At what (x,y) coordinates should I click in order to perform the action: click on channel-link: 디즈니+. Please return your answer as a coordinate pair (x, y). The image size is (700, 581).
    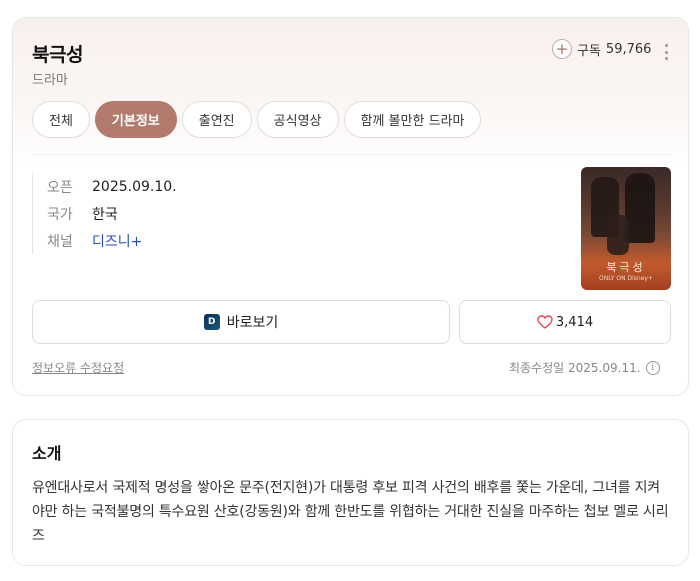
    Looking at the image, I should click on (117, 241).